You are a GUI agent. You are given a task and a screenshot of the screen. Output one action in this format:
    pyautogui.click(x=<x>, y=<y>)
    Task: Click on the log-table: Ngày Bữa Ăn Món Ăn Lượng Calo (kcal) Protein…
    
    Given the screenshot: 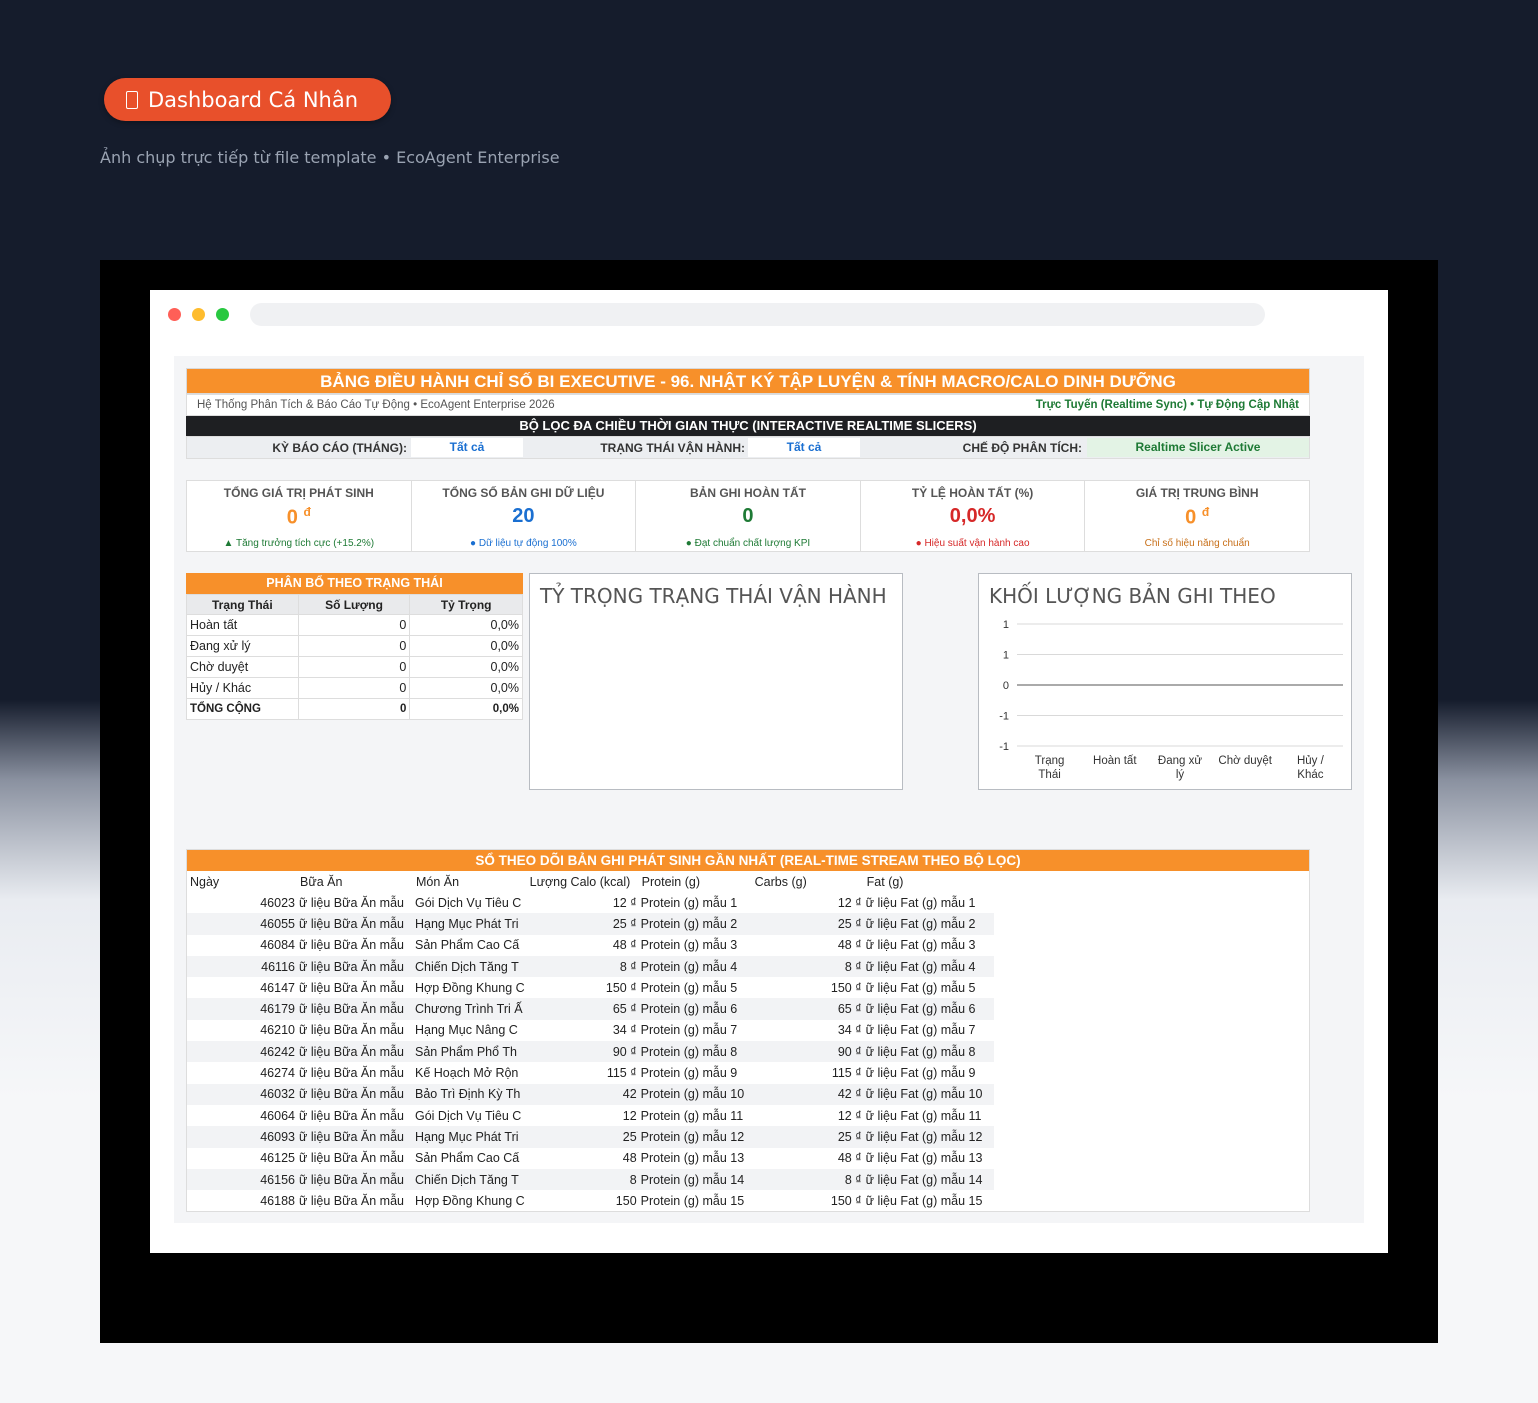 What is the action you would take?
    pyautogui.click(x=590, y=1041)
    